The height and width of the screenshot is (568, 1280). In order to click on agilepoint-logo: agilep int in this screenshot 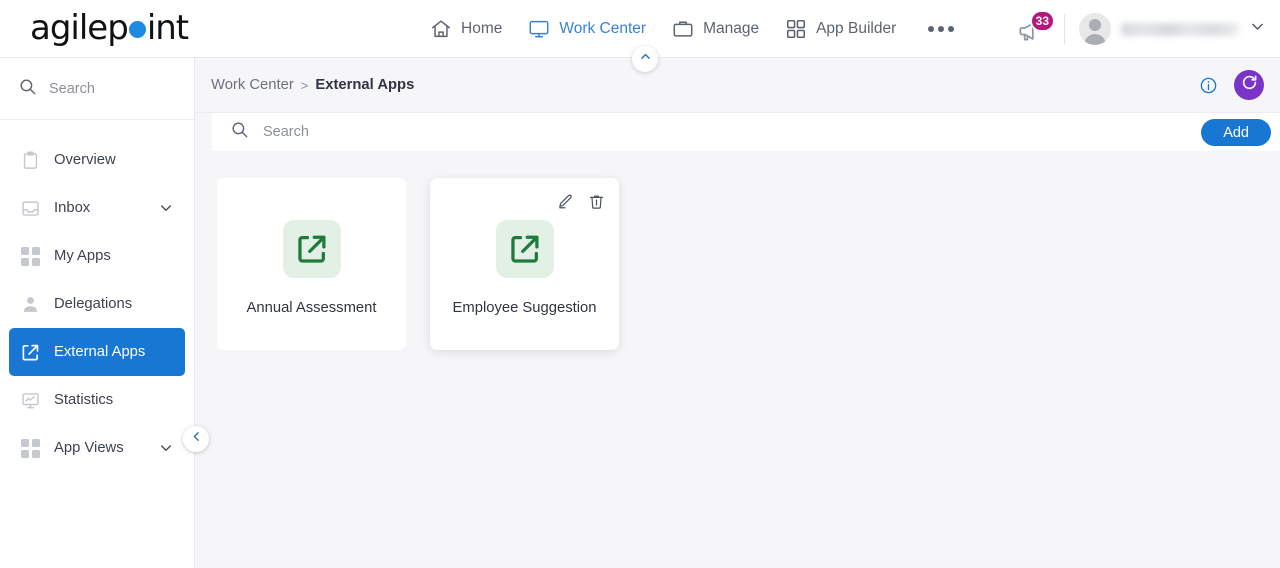, I will do `click(109, 28)`.